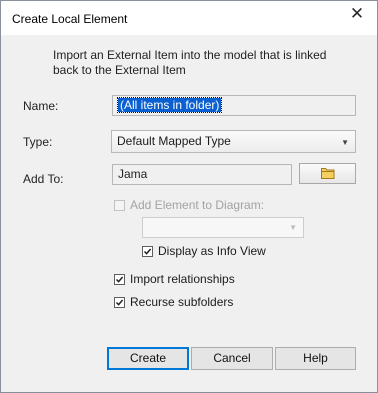 The width and height of the screenshot is (378, 393). Describe the element at coordinates (133, 174) in the screenshot. I see `add-to-value: Jama` at that location.